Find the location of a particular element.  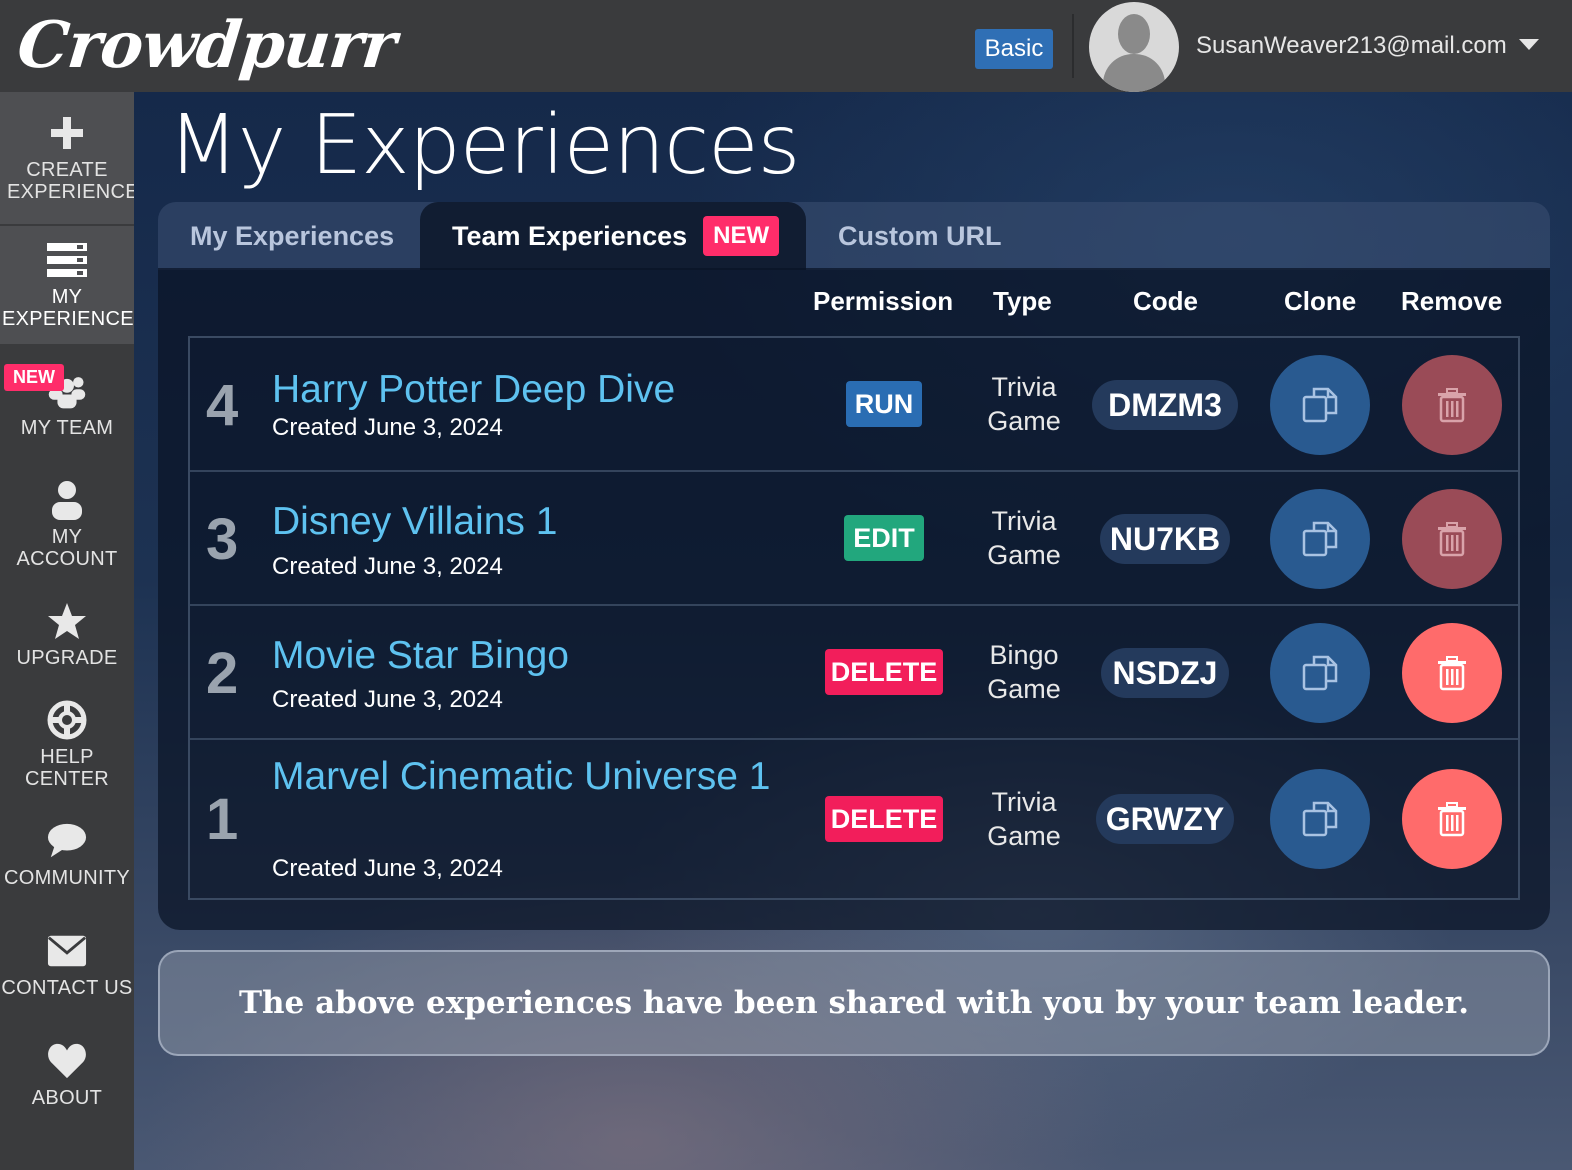

column-header-permission: Permission is located at coordinates (883, 301).